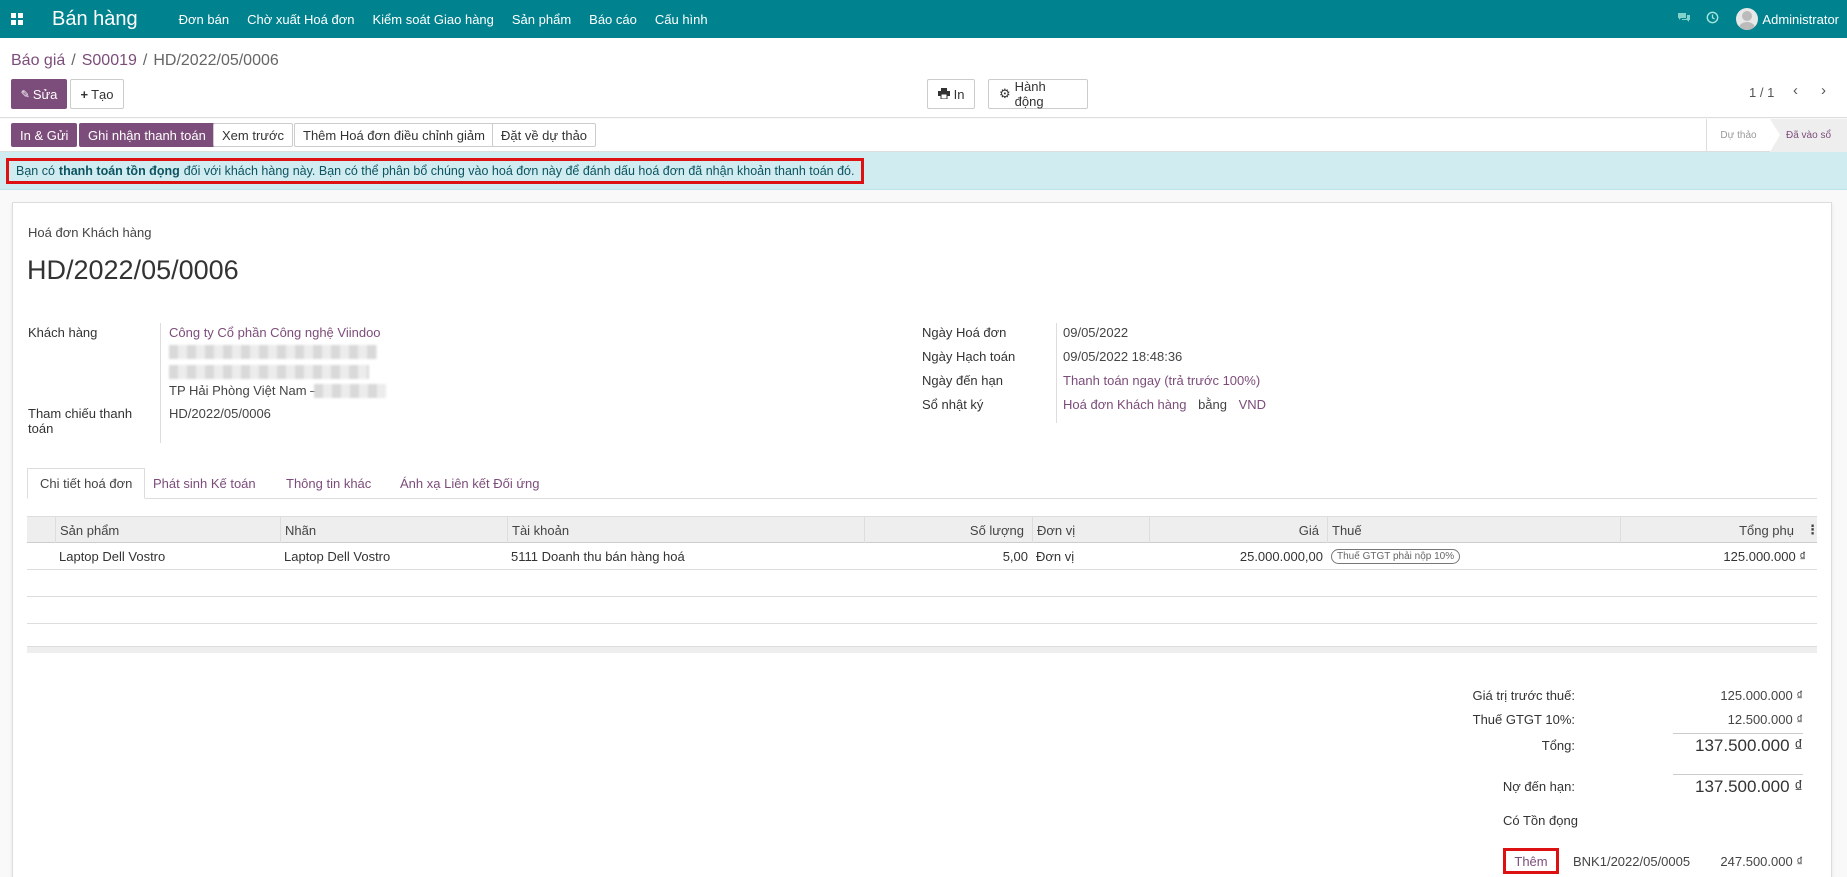  What do you see at coordinates (147, 135) in the screenshot?
I see `register-payment-button: Ghi nhận thanh toán` at bounding box center [147, 135].